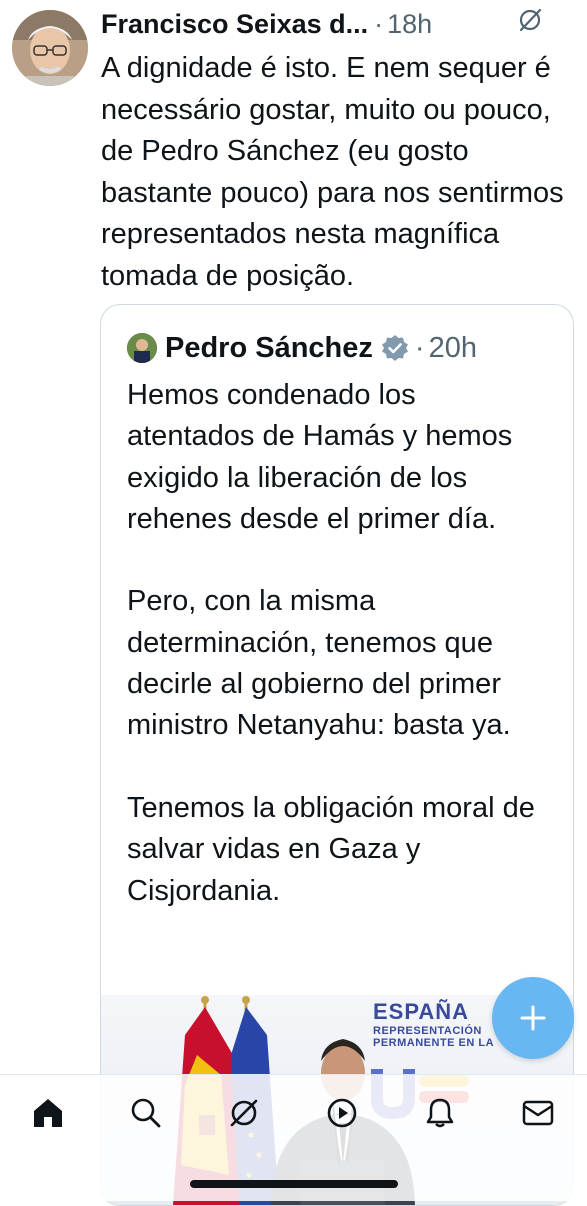 The image size is (587, 1206). I want to click on tab-home, so click(48, 1113).